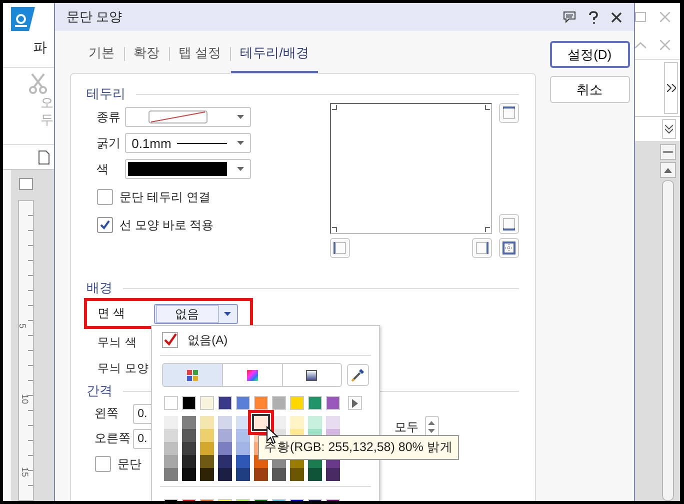 The height and width of the screenshot is (504, 684). I want to click on scissors-icon, so click(38, 83).